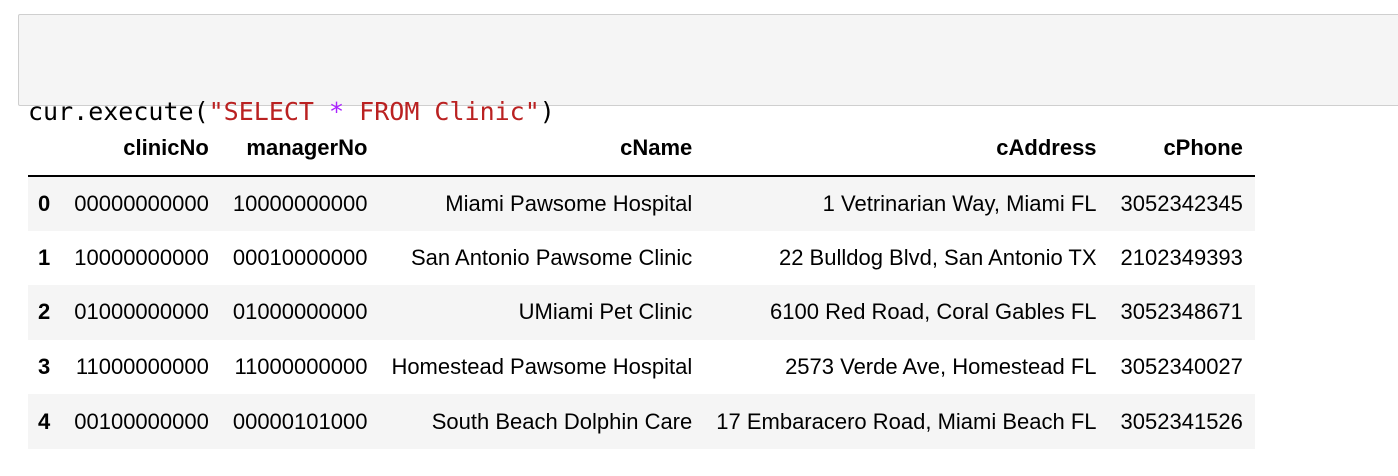  Describe the element at coordinates (933, 312) in the screenshot. I see `cell-caddress: 6100 Red Road, Coral Gables FL` at that location.